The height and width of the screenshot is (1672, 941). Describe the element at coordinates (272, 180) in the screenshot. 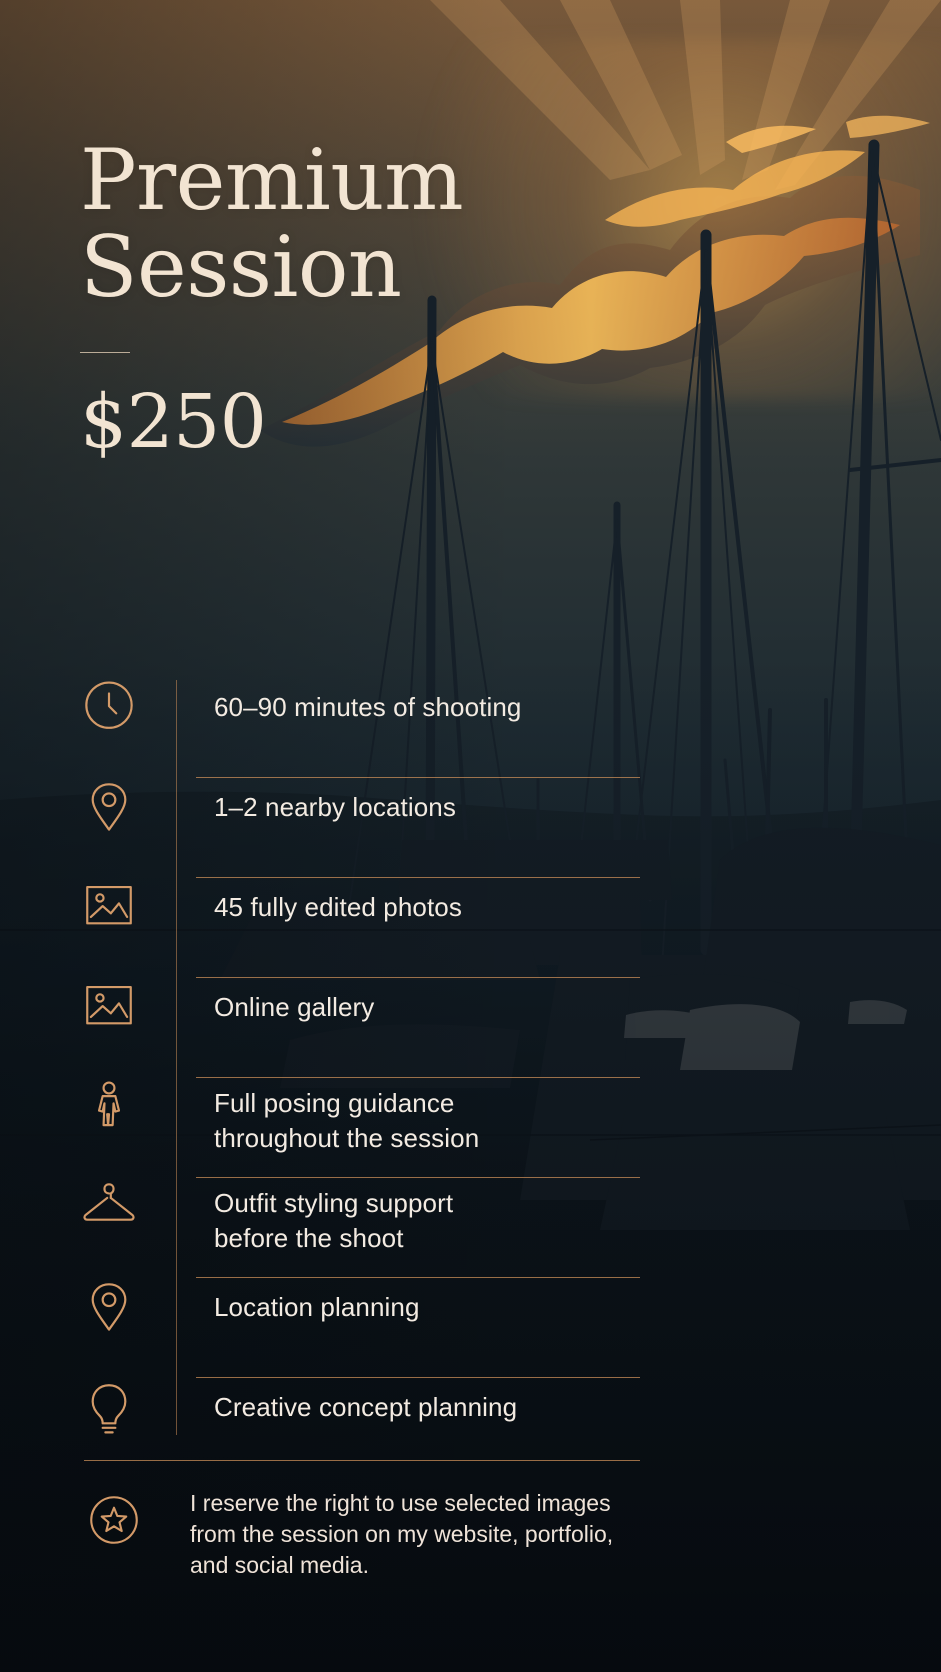

I see `page-title-line-1: Premium` at that location.